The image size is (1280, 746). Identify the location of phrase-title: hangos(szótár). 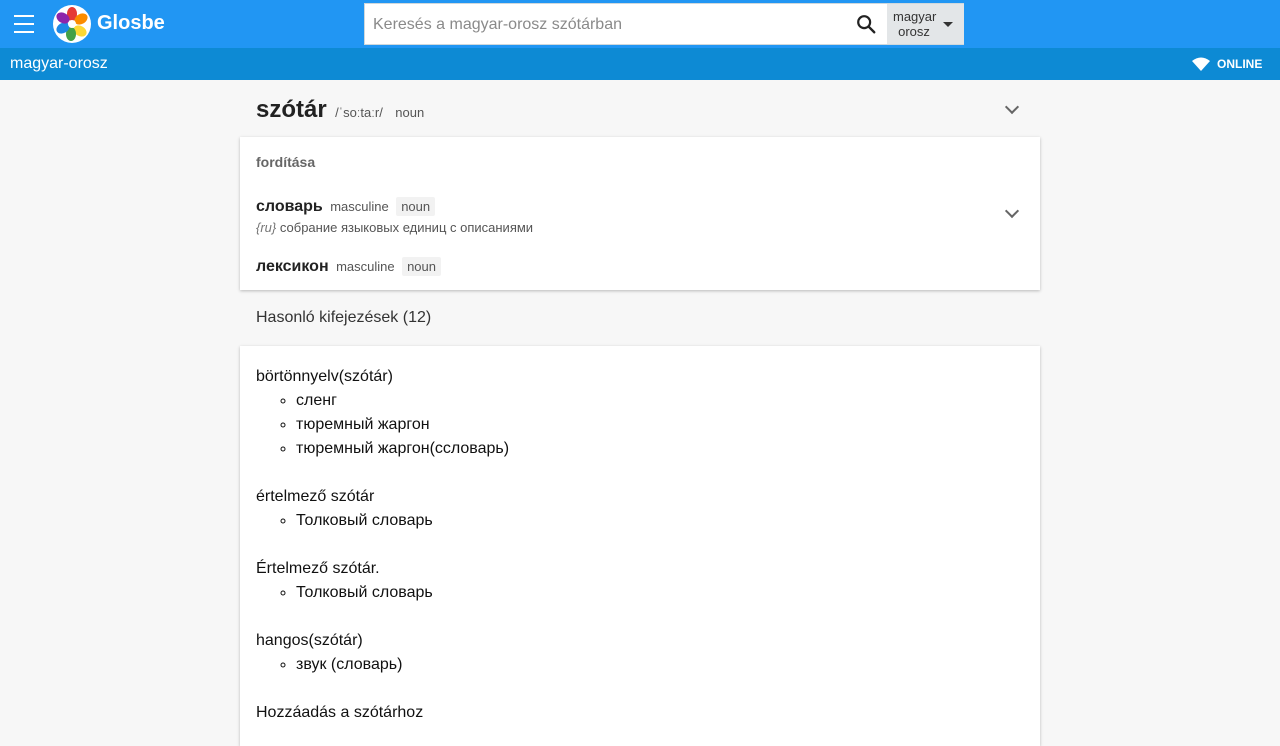
(329, 641).